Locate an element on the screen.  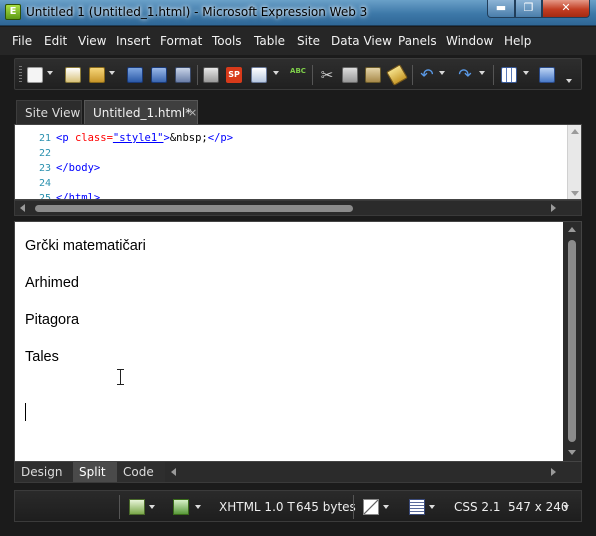
code-attribute-value: "style1" is located at coordinates (138, 138).